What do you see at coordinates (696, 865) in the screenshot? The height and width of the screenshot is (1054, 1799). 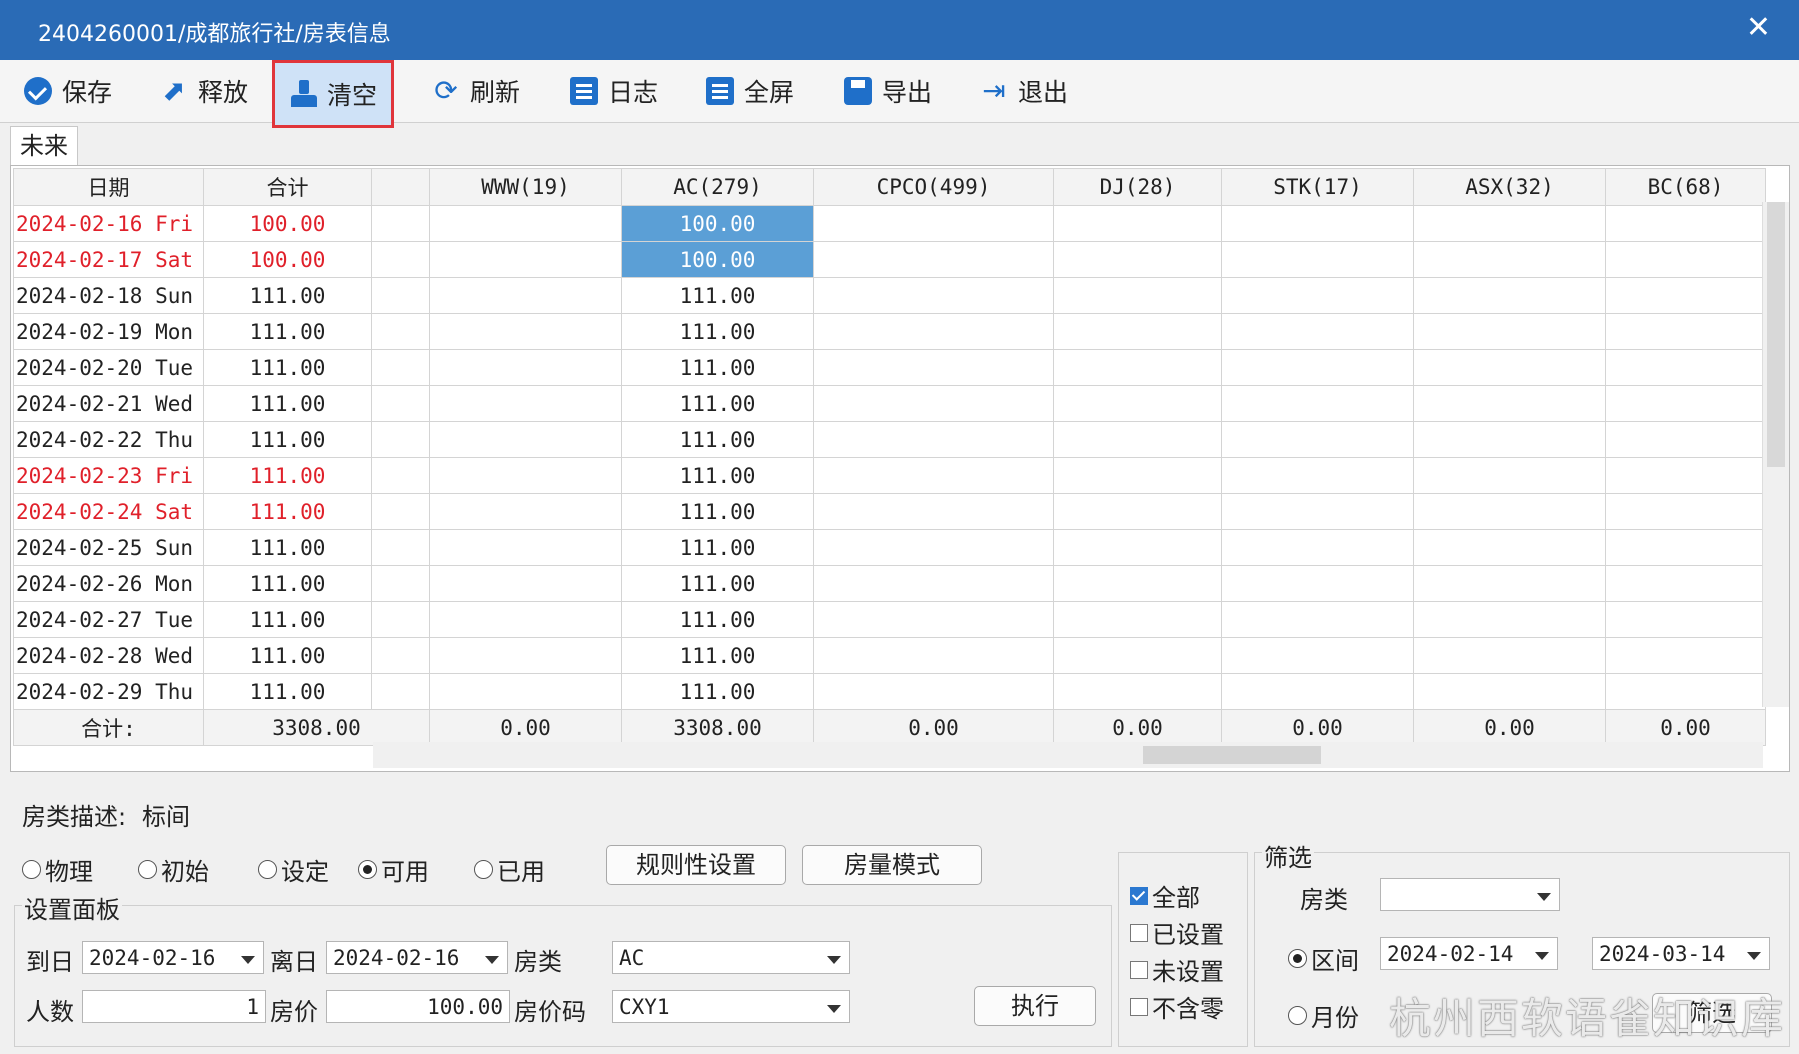 I see `rule-settings-button: 规则性设置` at bounding box center [696, 865].